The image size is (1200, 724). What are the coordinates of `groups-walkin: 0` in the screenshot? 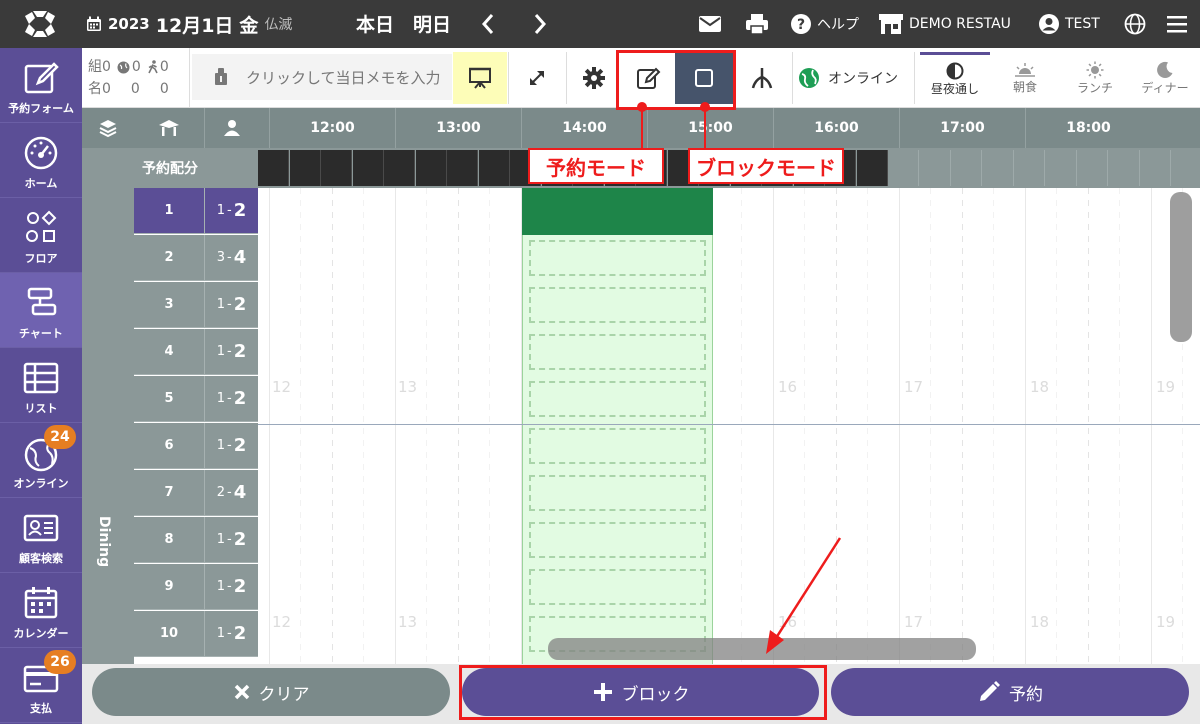 It's located at (164, 67).